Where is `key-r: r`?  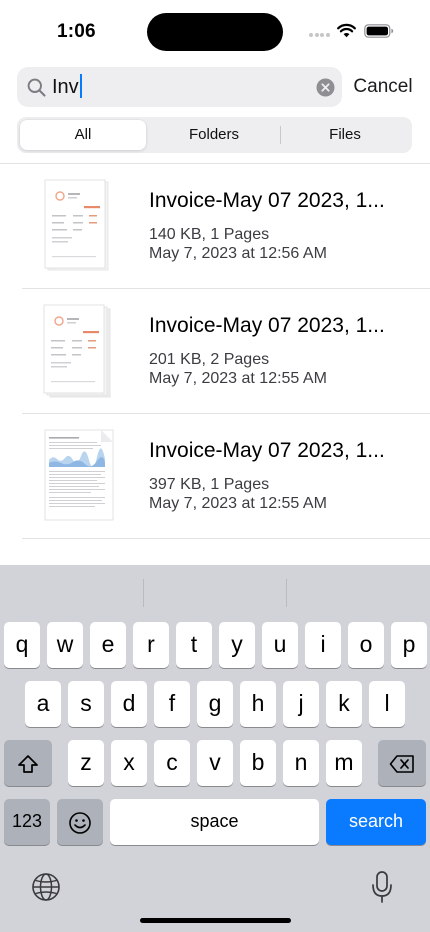 key-r: r is located at coordinates (151, 645).